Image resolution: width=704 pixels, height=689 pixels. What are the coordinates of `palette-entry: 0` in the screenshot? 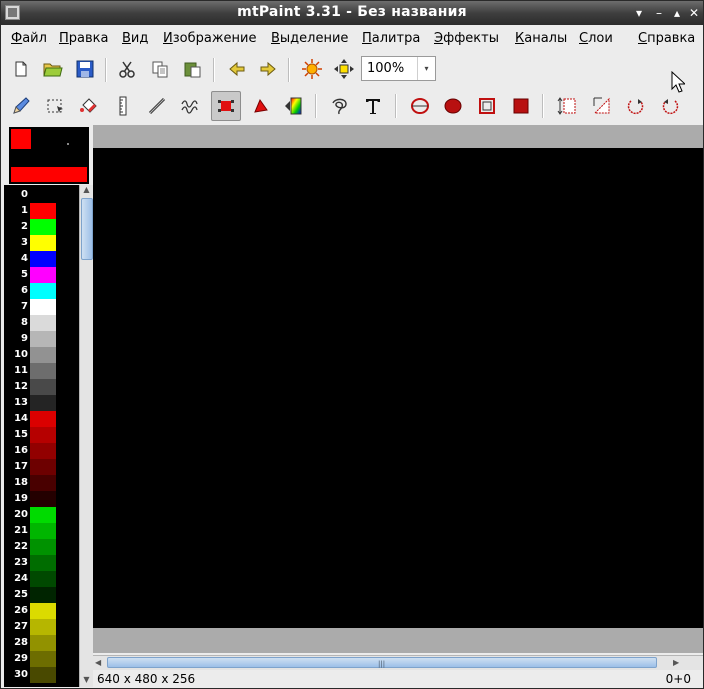 It's located at (41, 195).